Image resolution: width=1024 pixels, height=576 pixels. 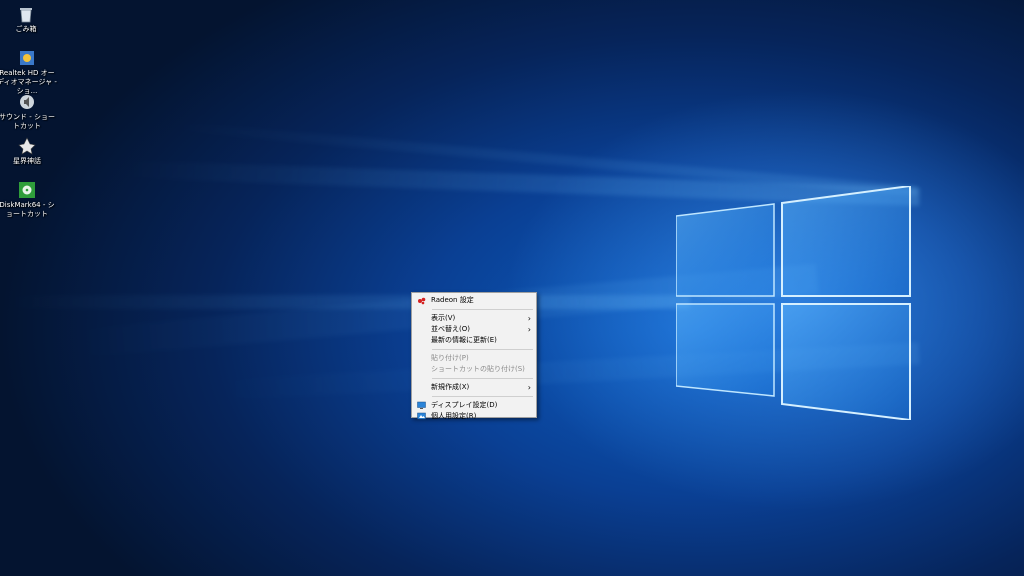 I want to click on audio-manager-icon, so click(x=27, y=58).